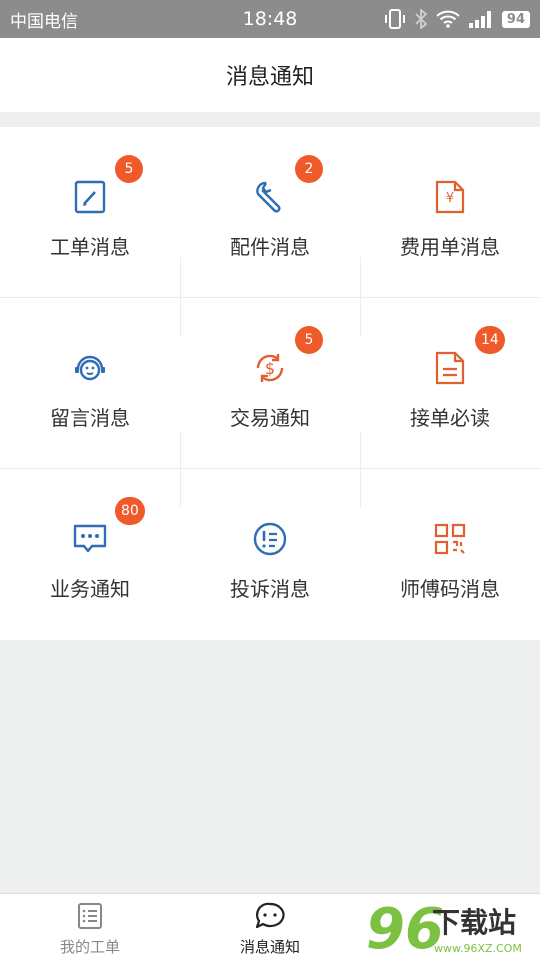 This screenshot has width=540, height=960. I want to click on grid-item-label: 配件消息, so click(270, 247).